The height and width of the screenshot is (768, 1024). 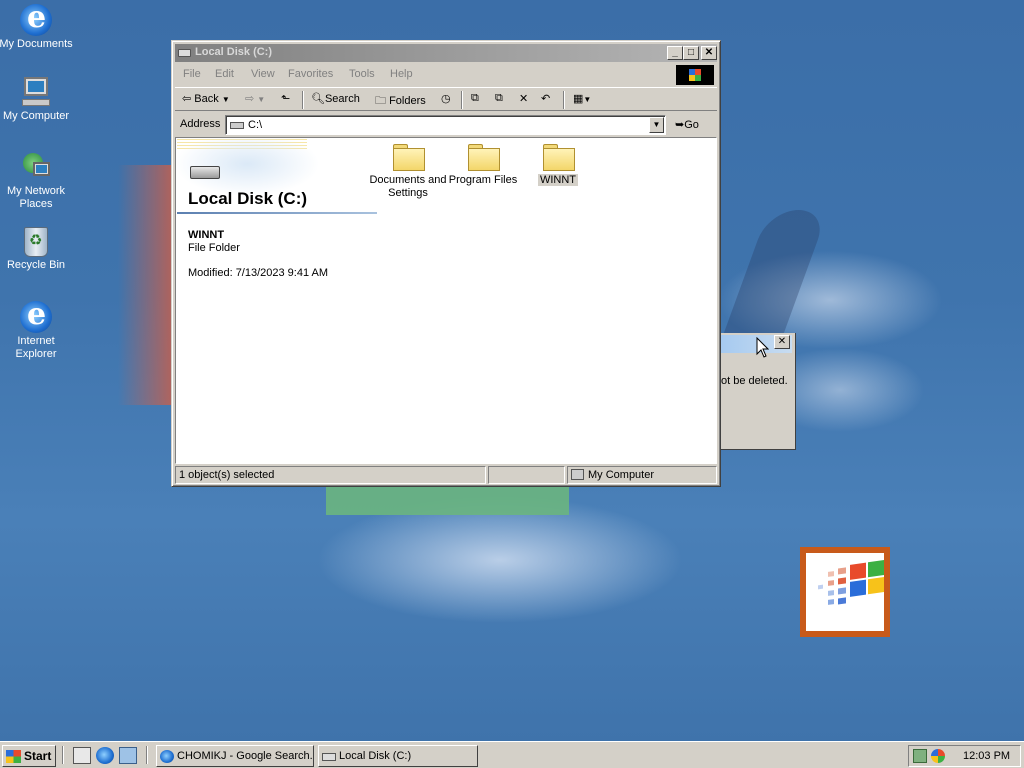 I want to click on desktop-icon-my-documents: My Documents, so click(x=37, y=25).